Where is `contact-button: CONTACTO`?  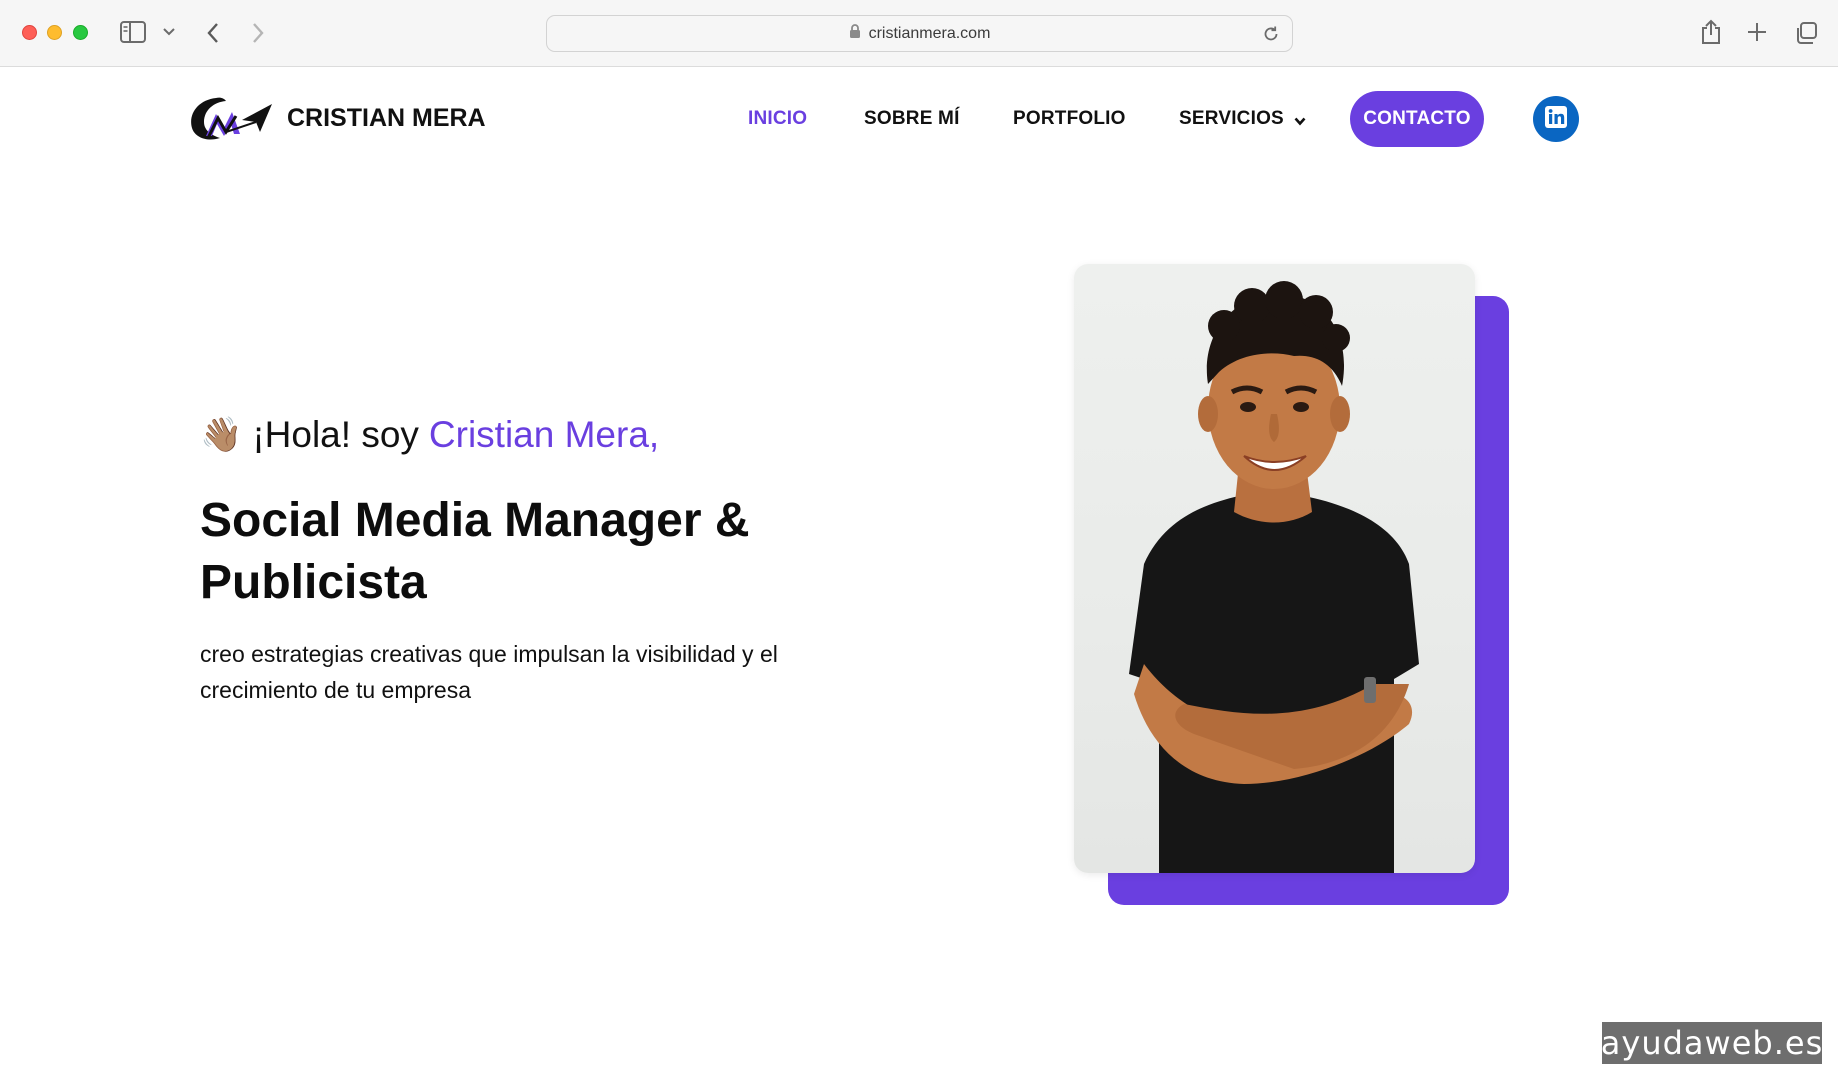 contact-button: CONTACTO is located at coordinates (1417, 119).